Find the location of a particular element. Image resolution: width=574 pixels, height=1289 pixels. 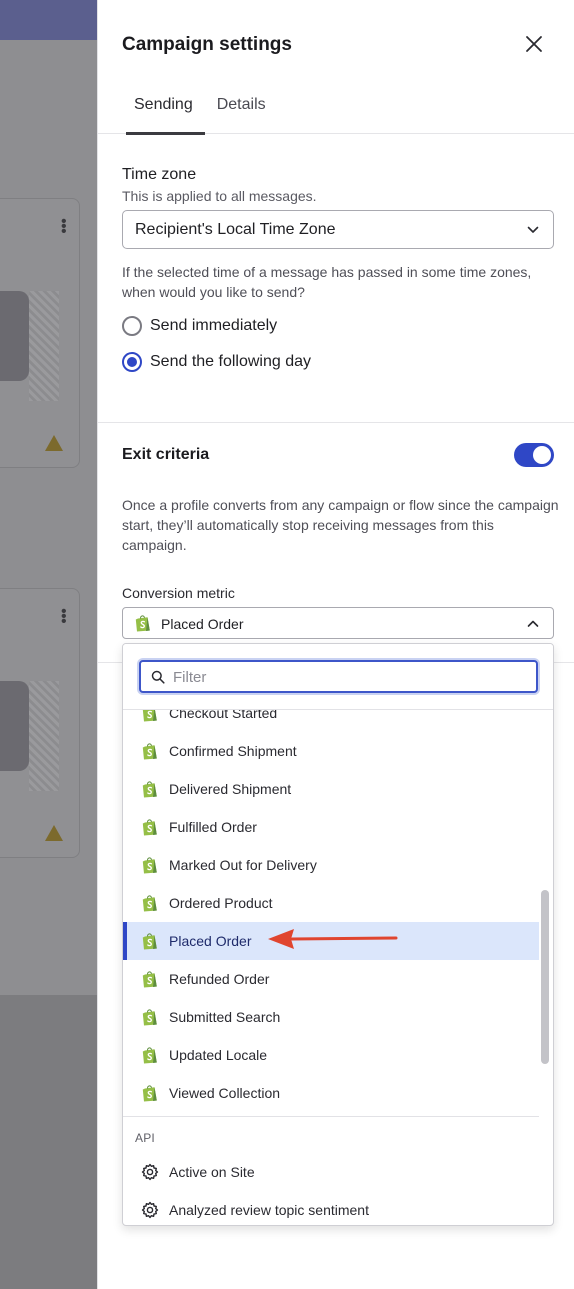

list-item: Marked Out for Delivery is located at coordinates (331, 865).